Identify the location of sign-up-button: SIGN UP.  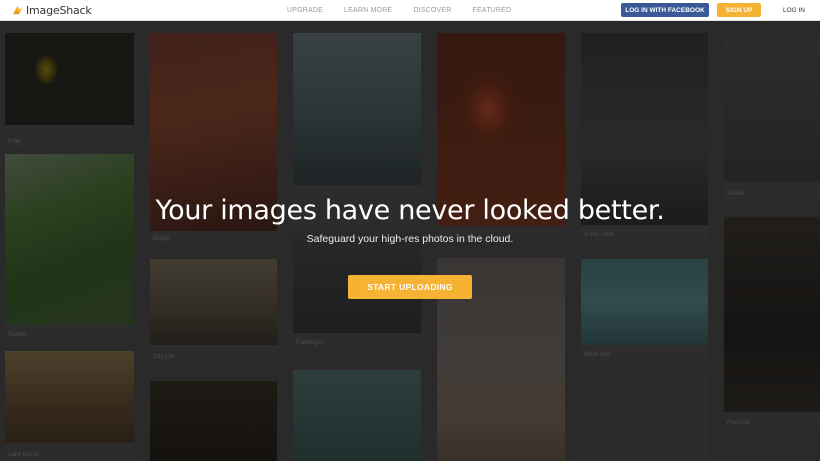
(739, 10).